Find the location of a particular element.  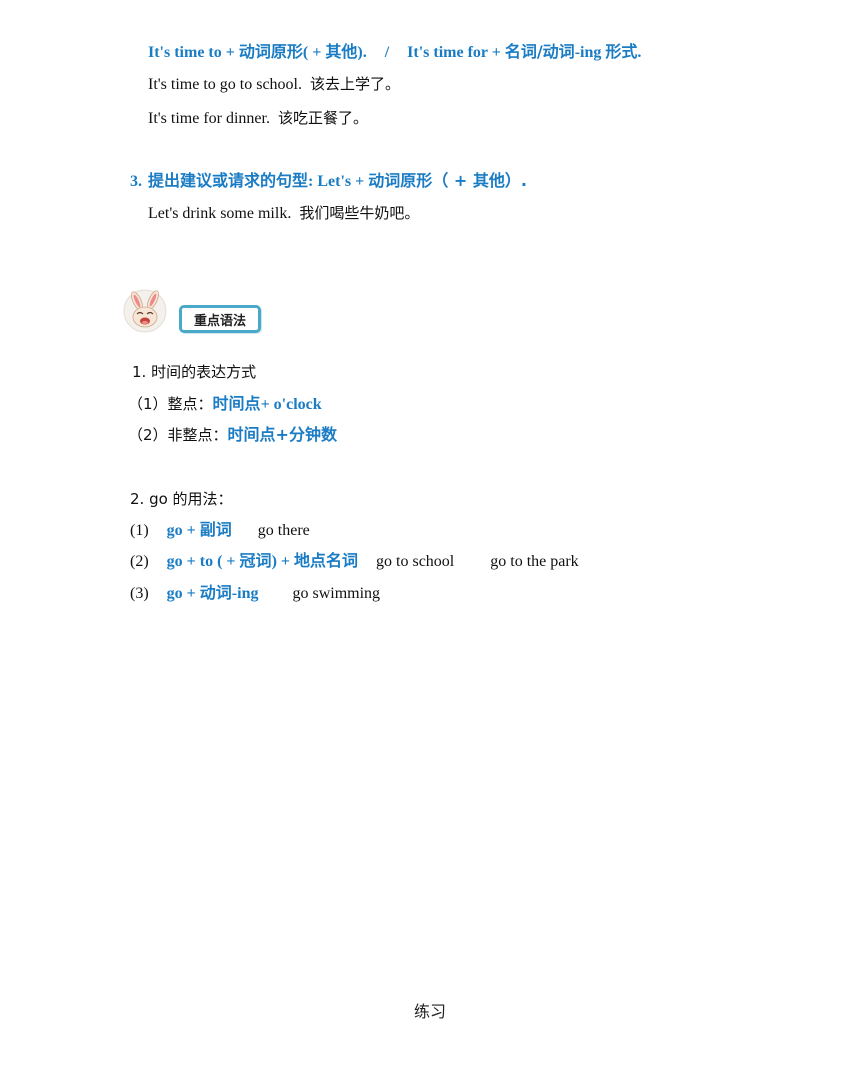

rule-text: 提出建议或请求的句型 is located at coordinates (228, 180).